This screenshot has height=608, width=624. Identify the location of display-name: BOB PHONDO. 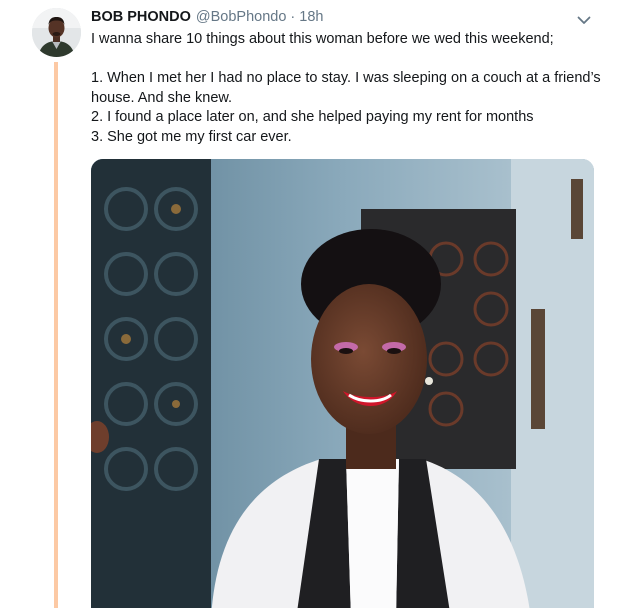
(141, 17).